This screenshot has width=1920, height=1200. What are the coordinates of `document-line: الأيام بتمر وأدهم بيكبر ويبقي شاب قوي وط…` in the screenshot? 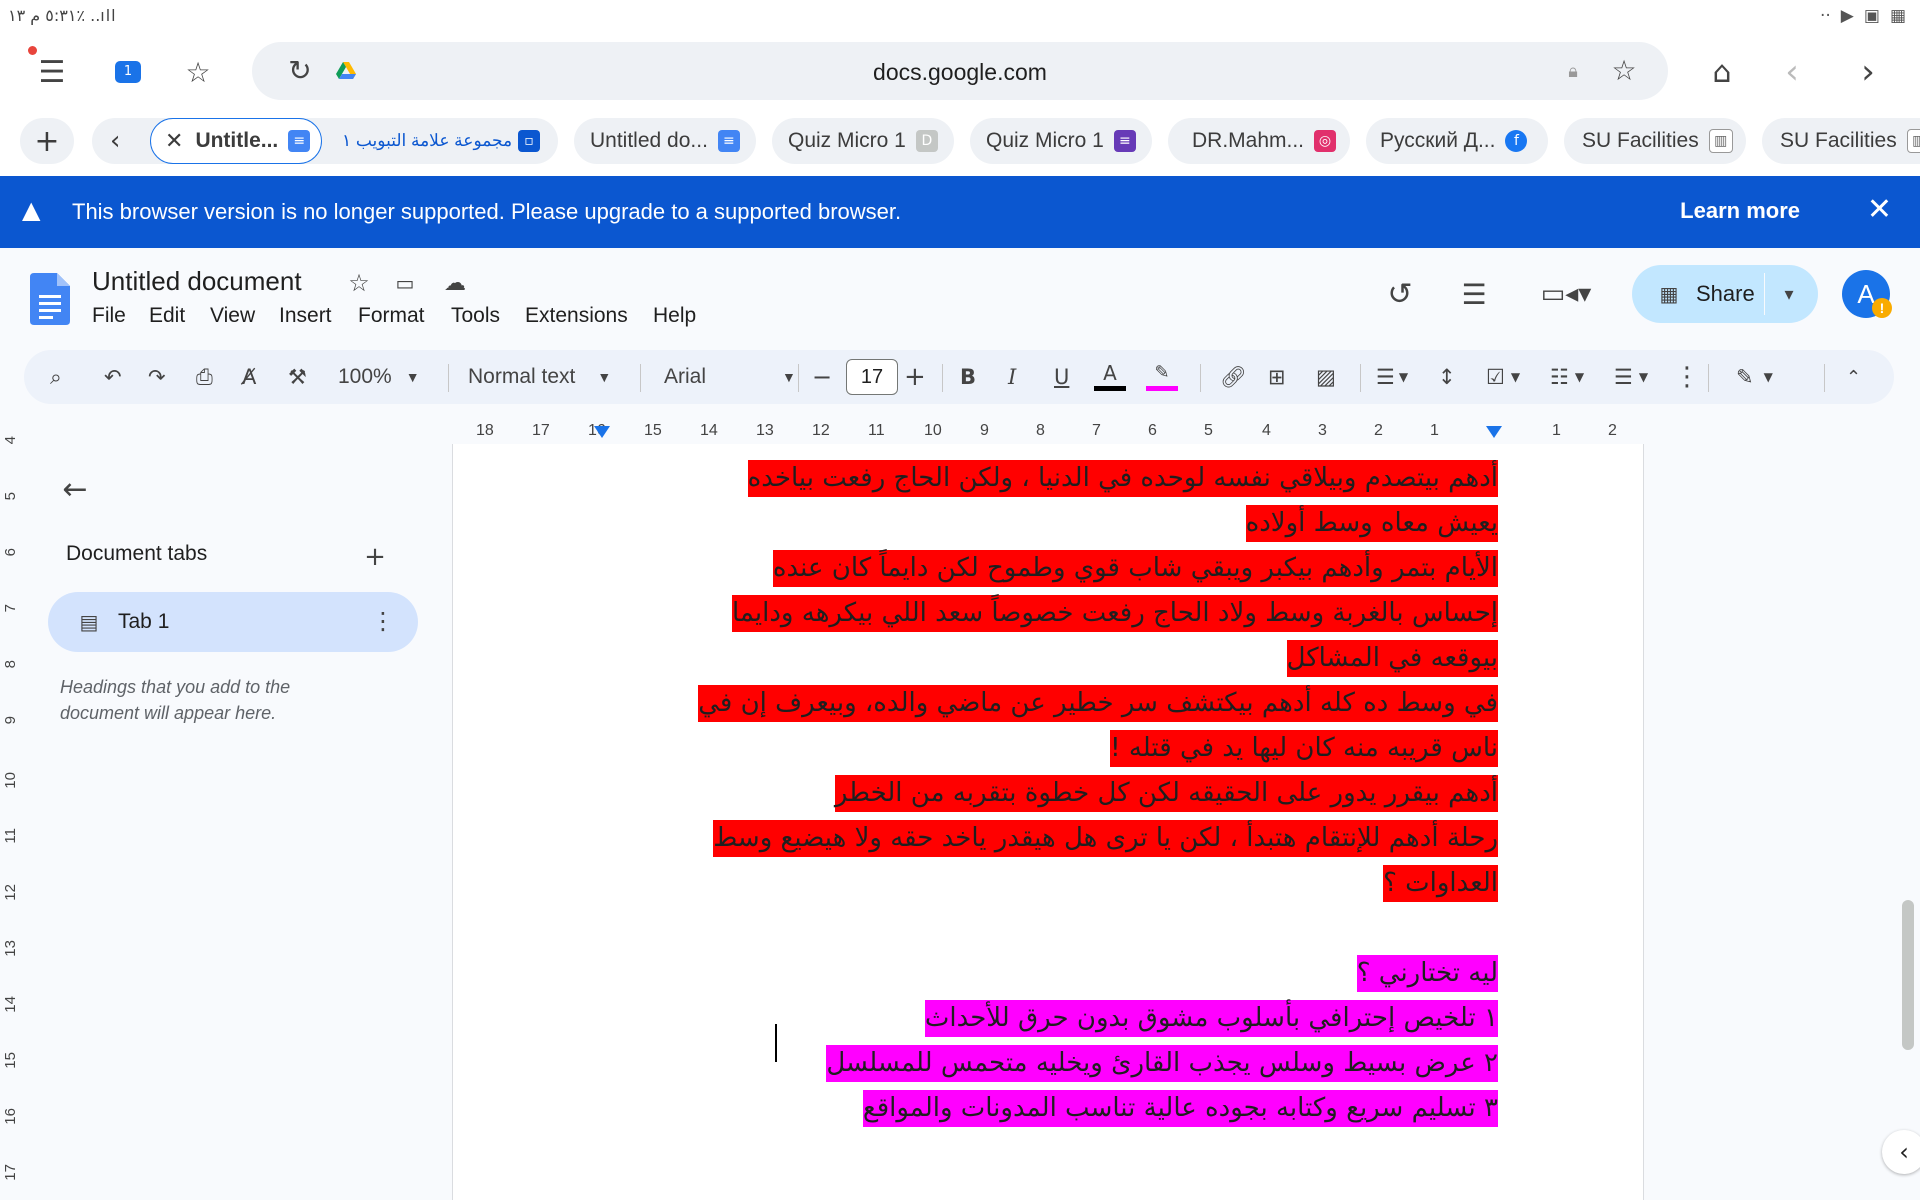 It's located at (998, 568).